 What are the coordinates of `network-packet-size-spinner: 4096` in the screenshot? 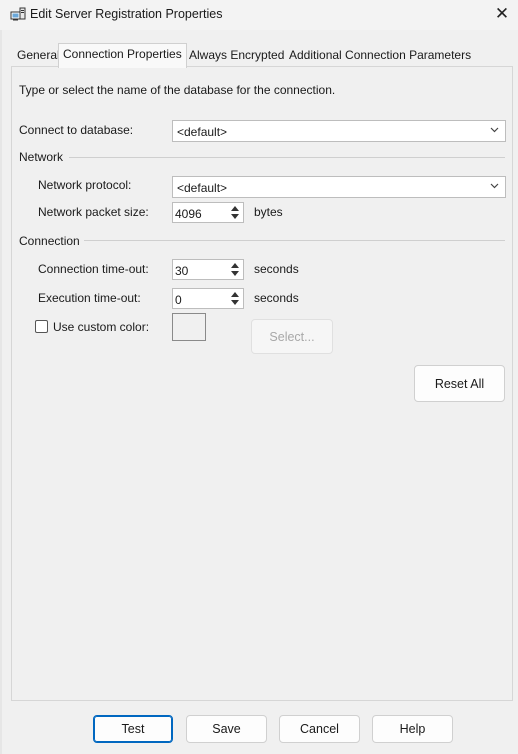 It's located at (208, 212).